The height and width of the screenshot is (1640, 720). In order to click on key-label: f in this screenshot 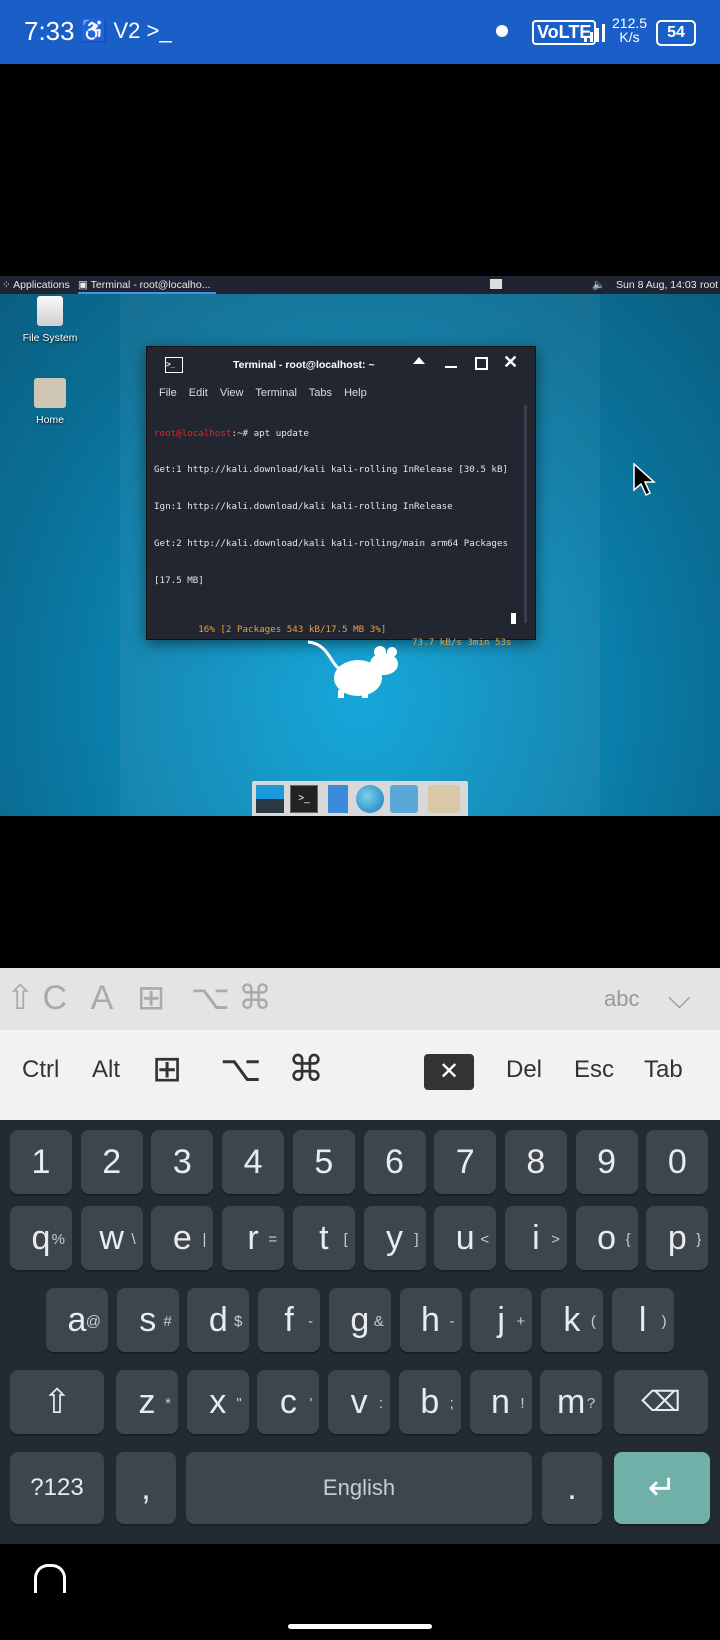, I will do `click(289, 1320)`.